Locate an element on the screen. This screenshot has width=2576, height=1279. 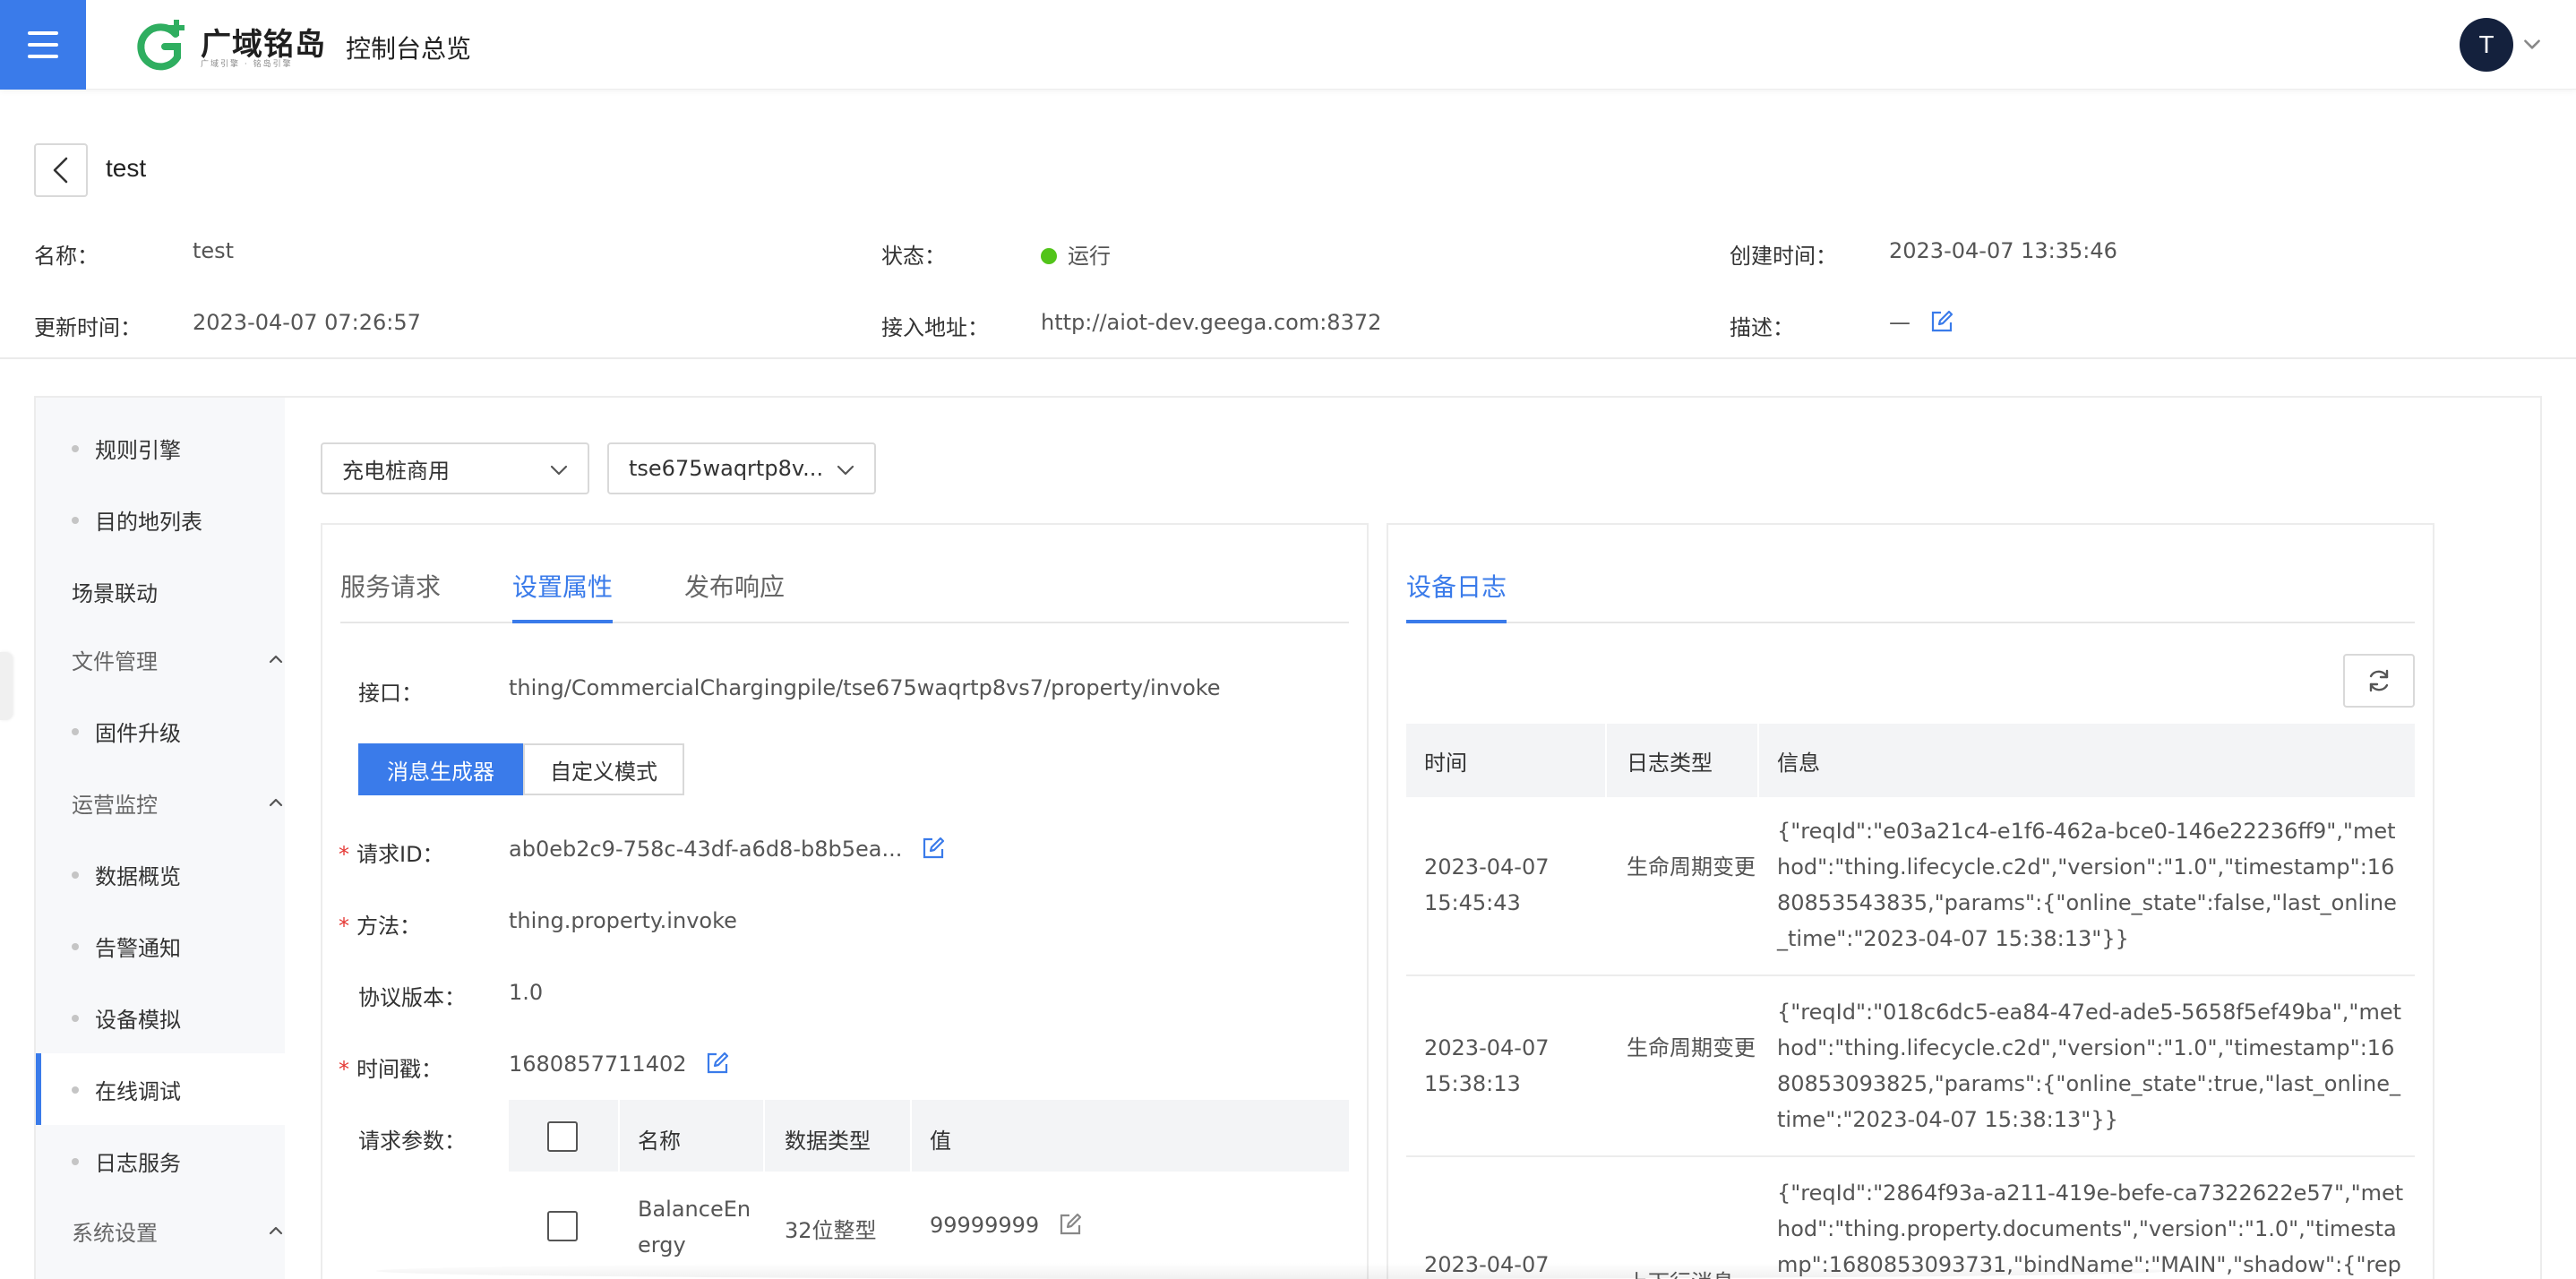
custom-mode-button: 自定义模式 is located at coordinates (603, 769).